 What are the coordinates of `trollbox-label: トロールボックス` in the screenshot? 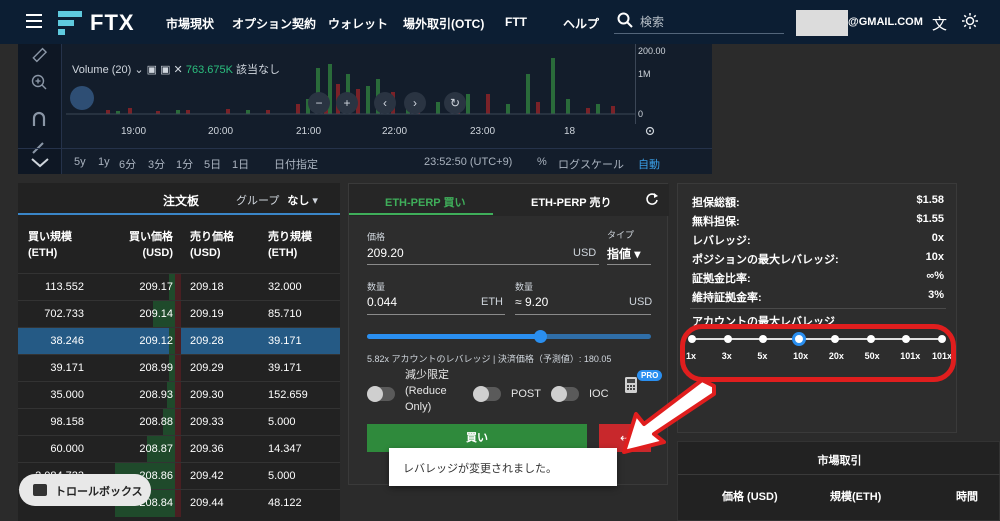 It's located at (99, 492).